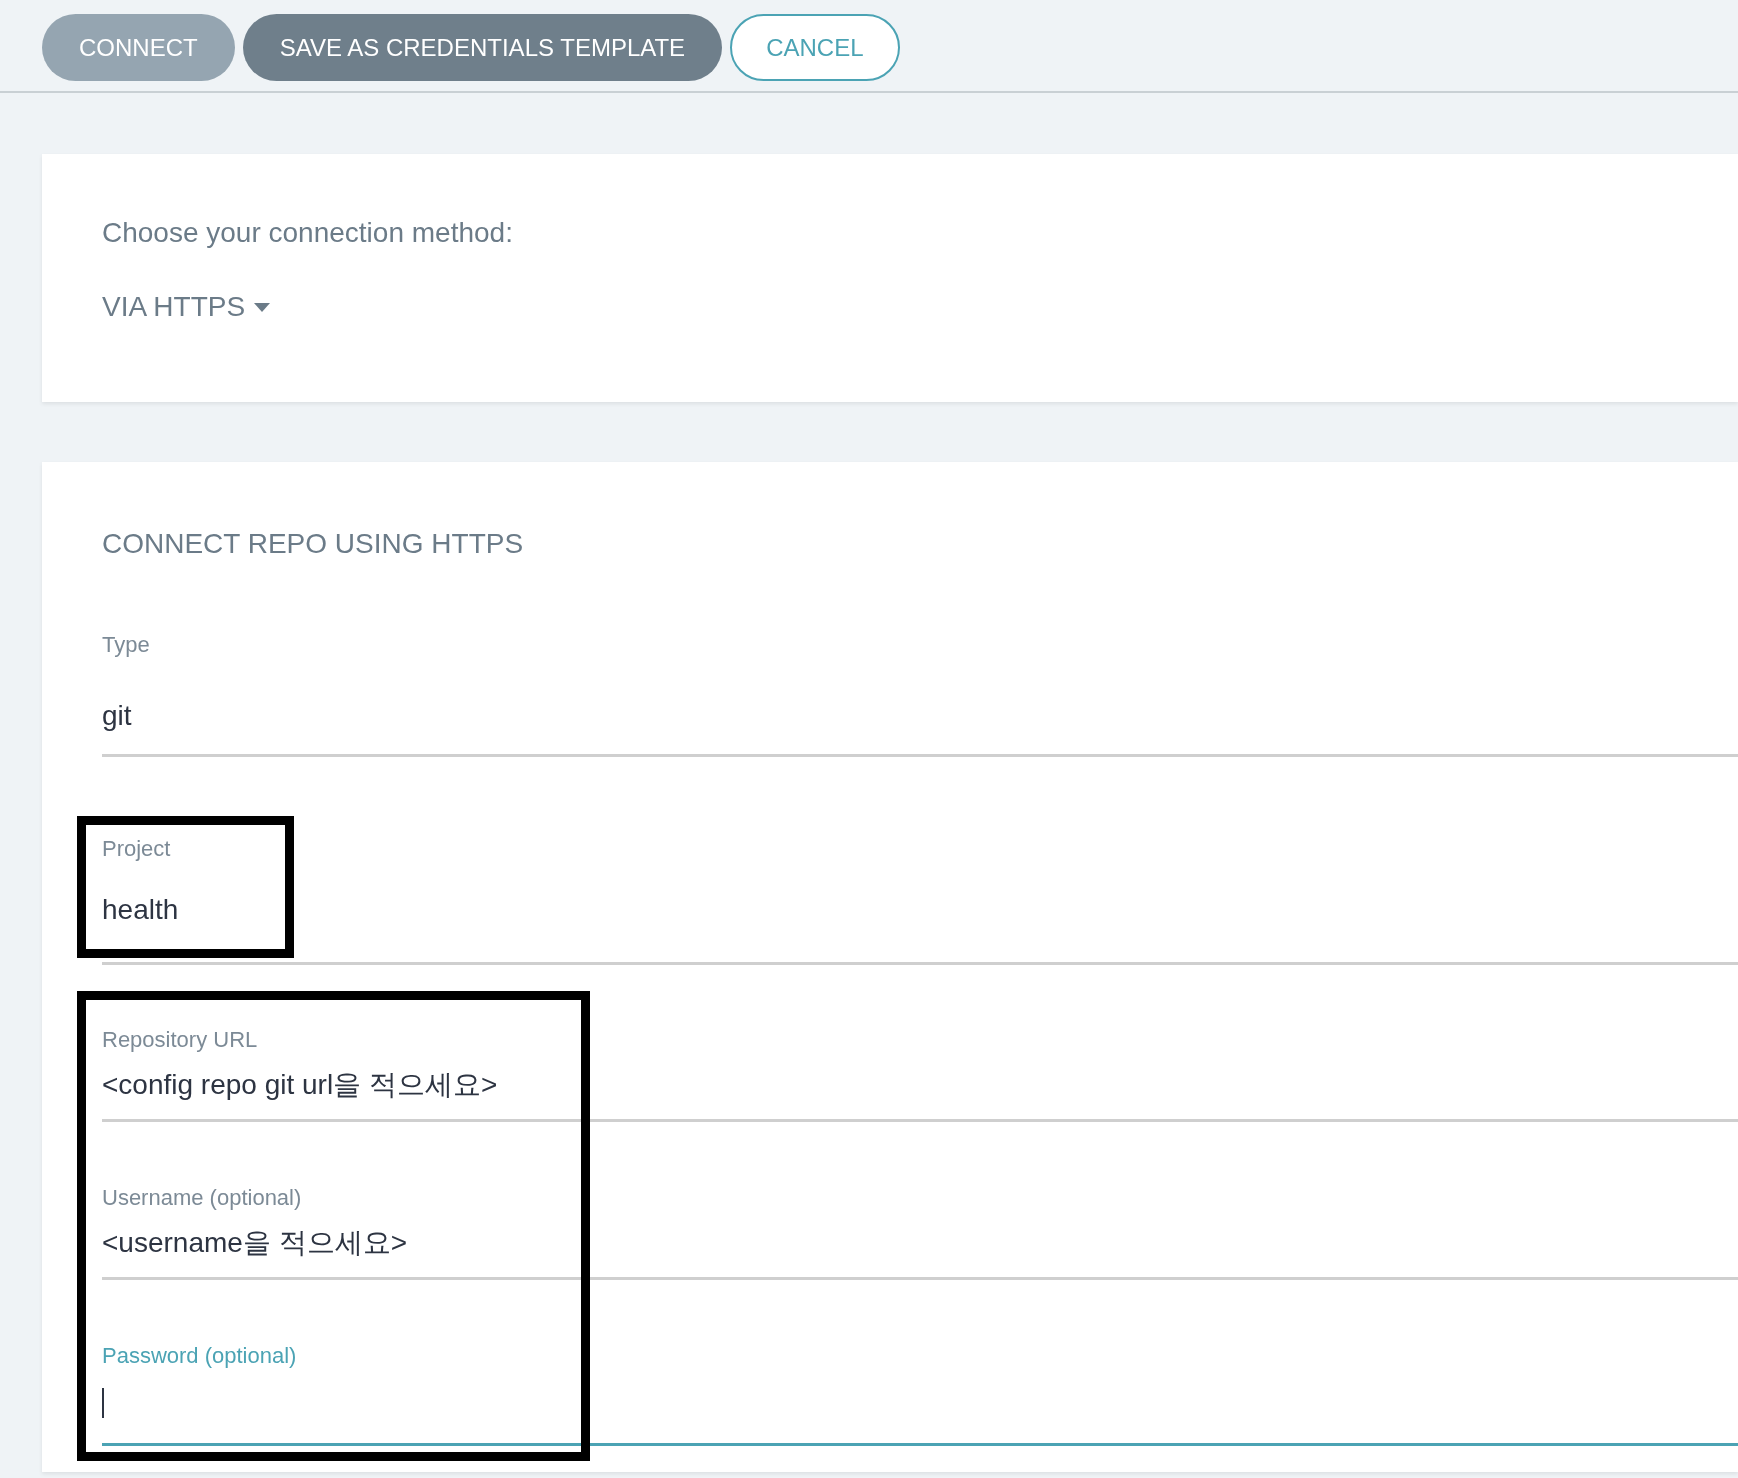 This screenshot has width=1738, height=1478. Describe the element at coordinates (920, 725) in the screenshot. I see `text-field: git` at that location.